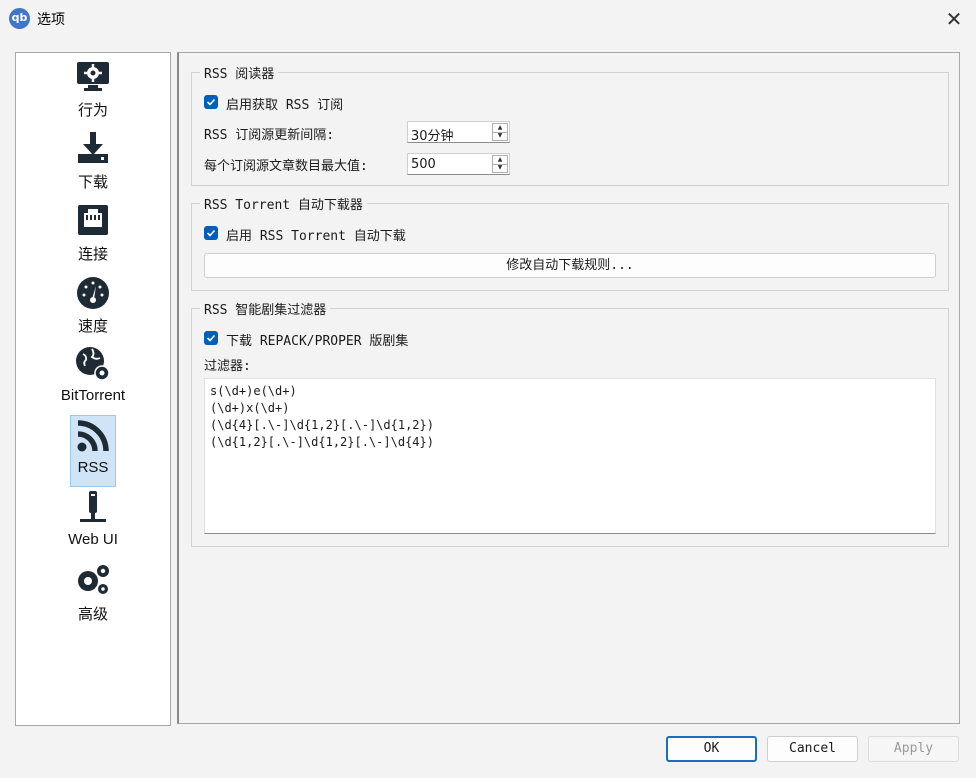 The height and width of the screenshot is (778, 976). What do you see at coordinates (423, 164) in the screenshot?
I see `spinbox-value: 500` at bounding box center [423, 164].